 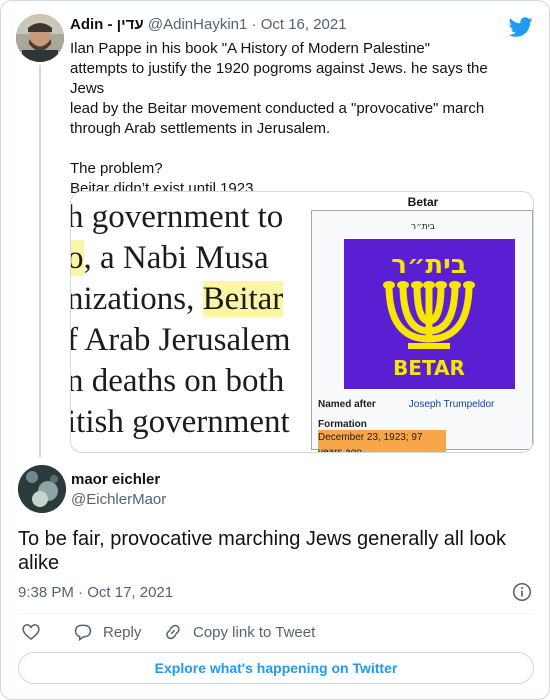 I want to click on reply-button: Reply, so click(x=107, y=632).